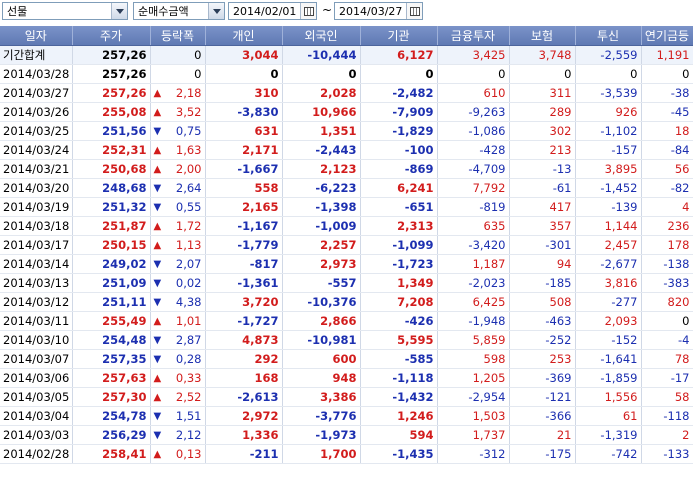 This screenshot has height=492, width=693. What do you see at coordinates (111, 74) in the screenshot?
I see `price-cell: 257,26` at bounding box center [111, 74].